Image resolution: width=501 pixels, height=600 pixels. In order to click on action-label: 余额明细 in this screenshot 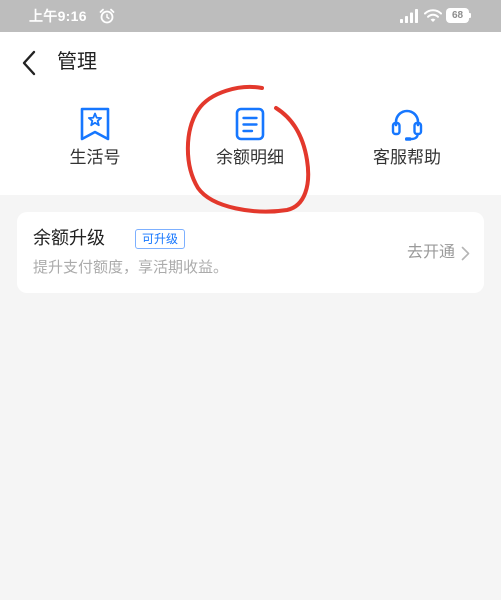, I will do `click(250, 157)`.